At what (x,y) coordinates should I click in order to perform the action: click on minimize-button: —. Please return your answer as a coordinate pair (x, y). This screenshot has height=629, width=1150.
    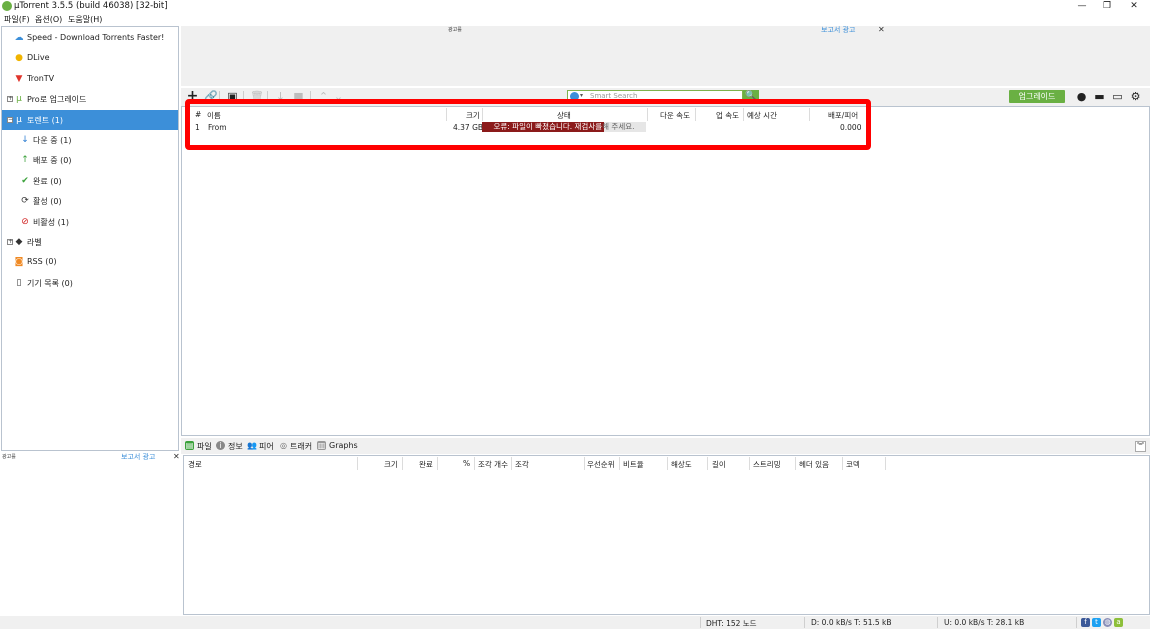
    Looking at the image, I should click on (1082, 6).